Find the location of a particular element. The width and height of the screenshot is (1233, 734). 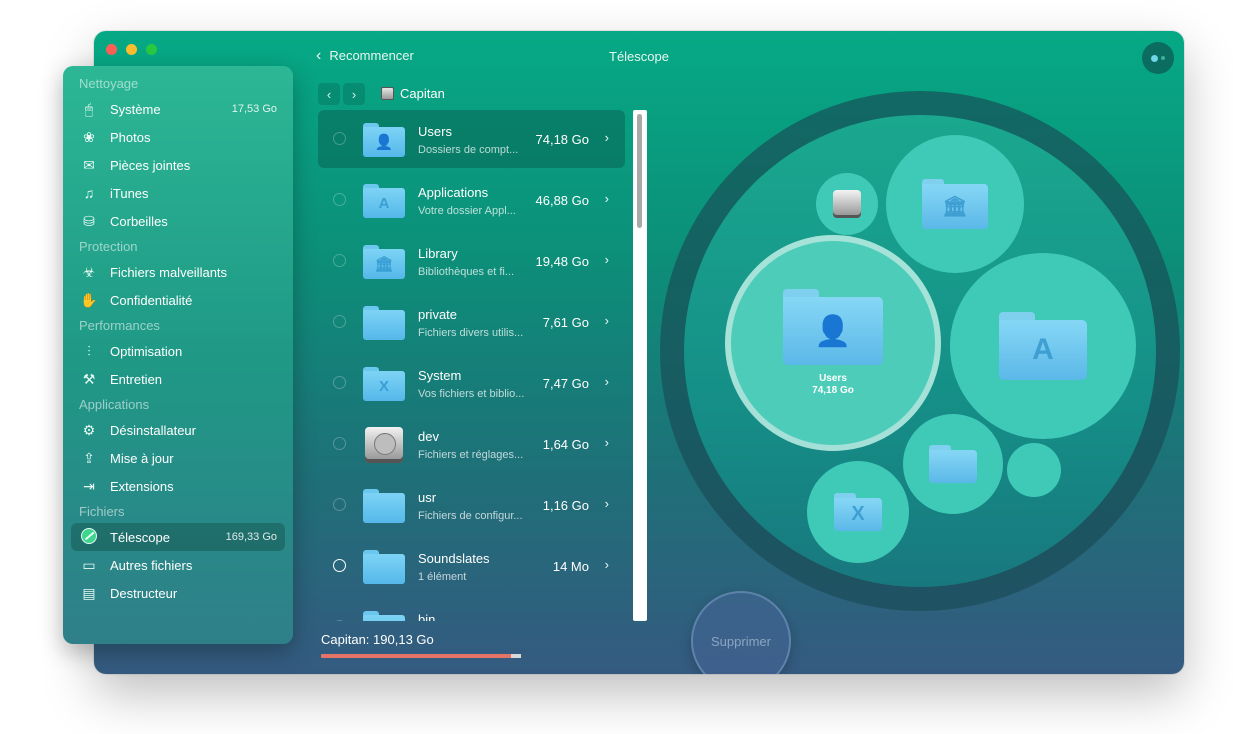

system-folder-icon: X is located at coordinates (384, 384).